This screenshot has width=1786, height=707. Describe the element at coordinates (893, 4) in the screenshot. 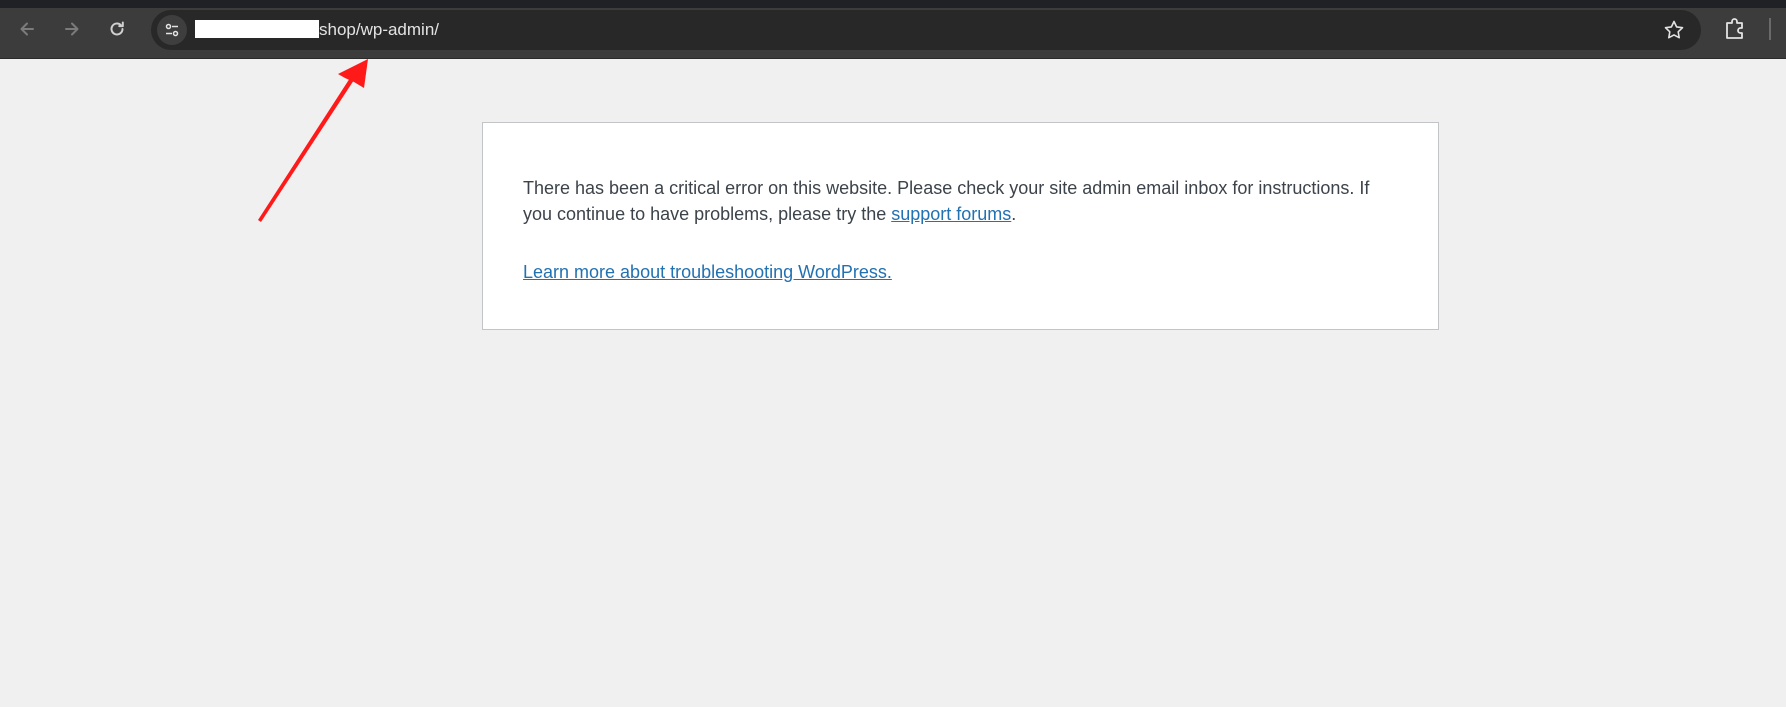

I see `tab-strip-edge` at that location.